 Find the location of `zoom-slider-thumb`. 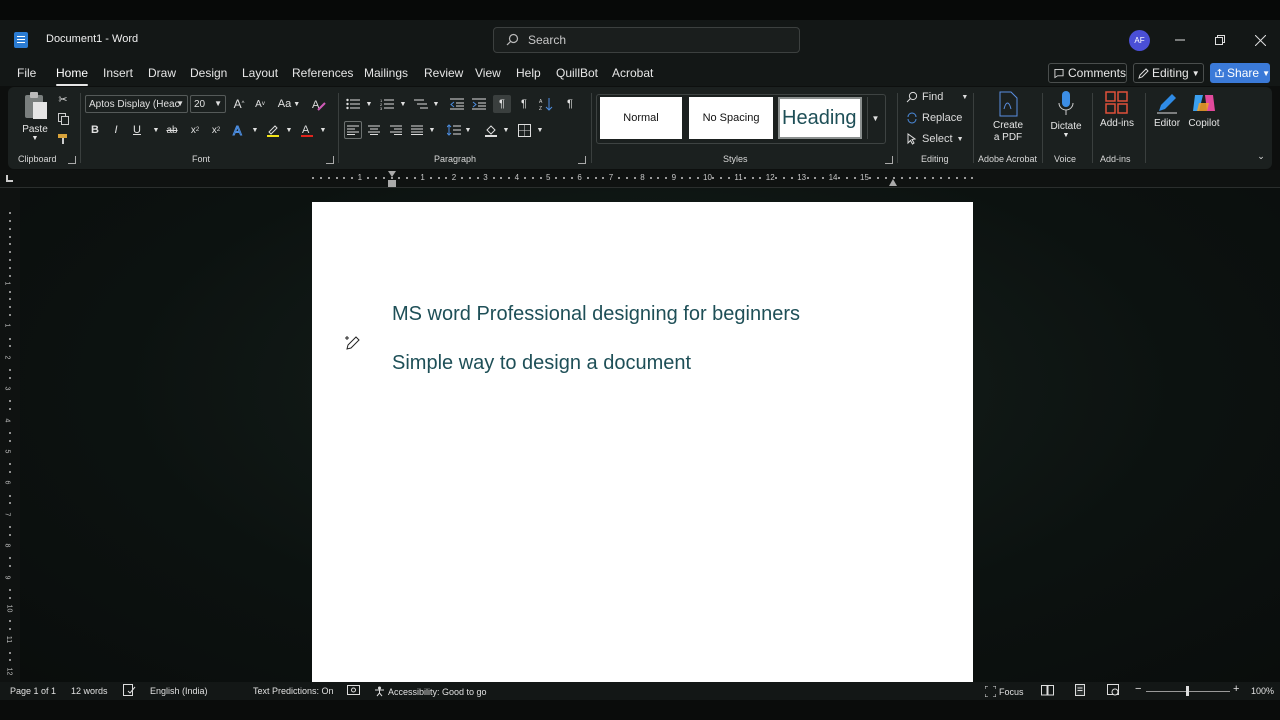

zoom-slider-thumb is located at coordinates (1187, 691).